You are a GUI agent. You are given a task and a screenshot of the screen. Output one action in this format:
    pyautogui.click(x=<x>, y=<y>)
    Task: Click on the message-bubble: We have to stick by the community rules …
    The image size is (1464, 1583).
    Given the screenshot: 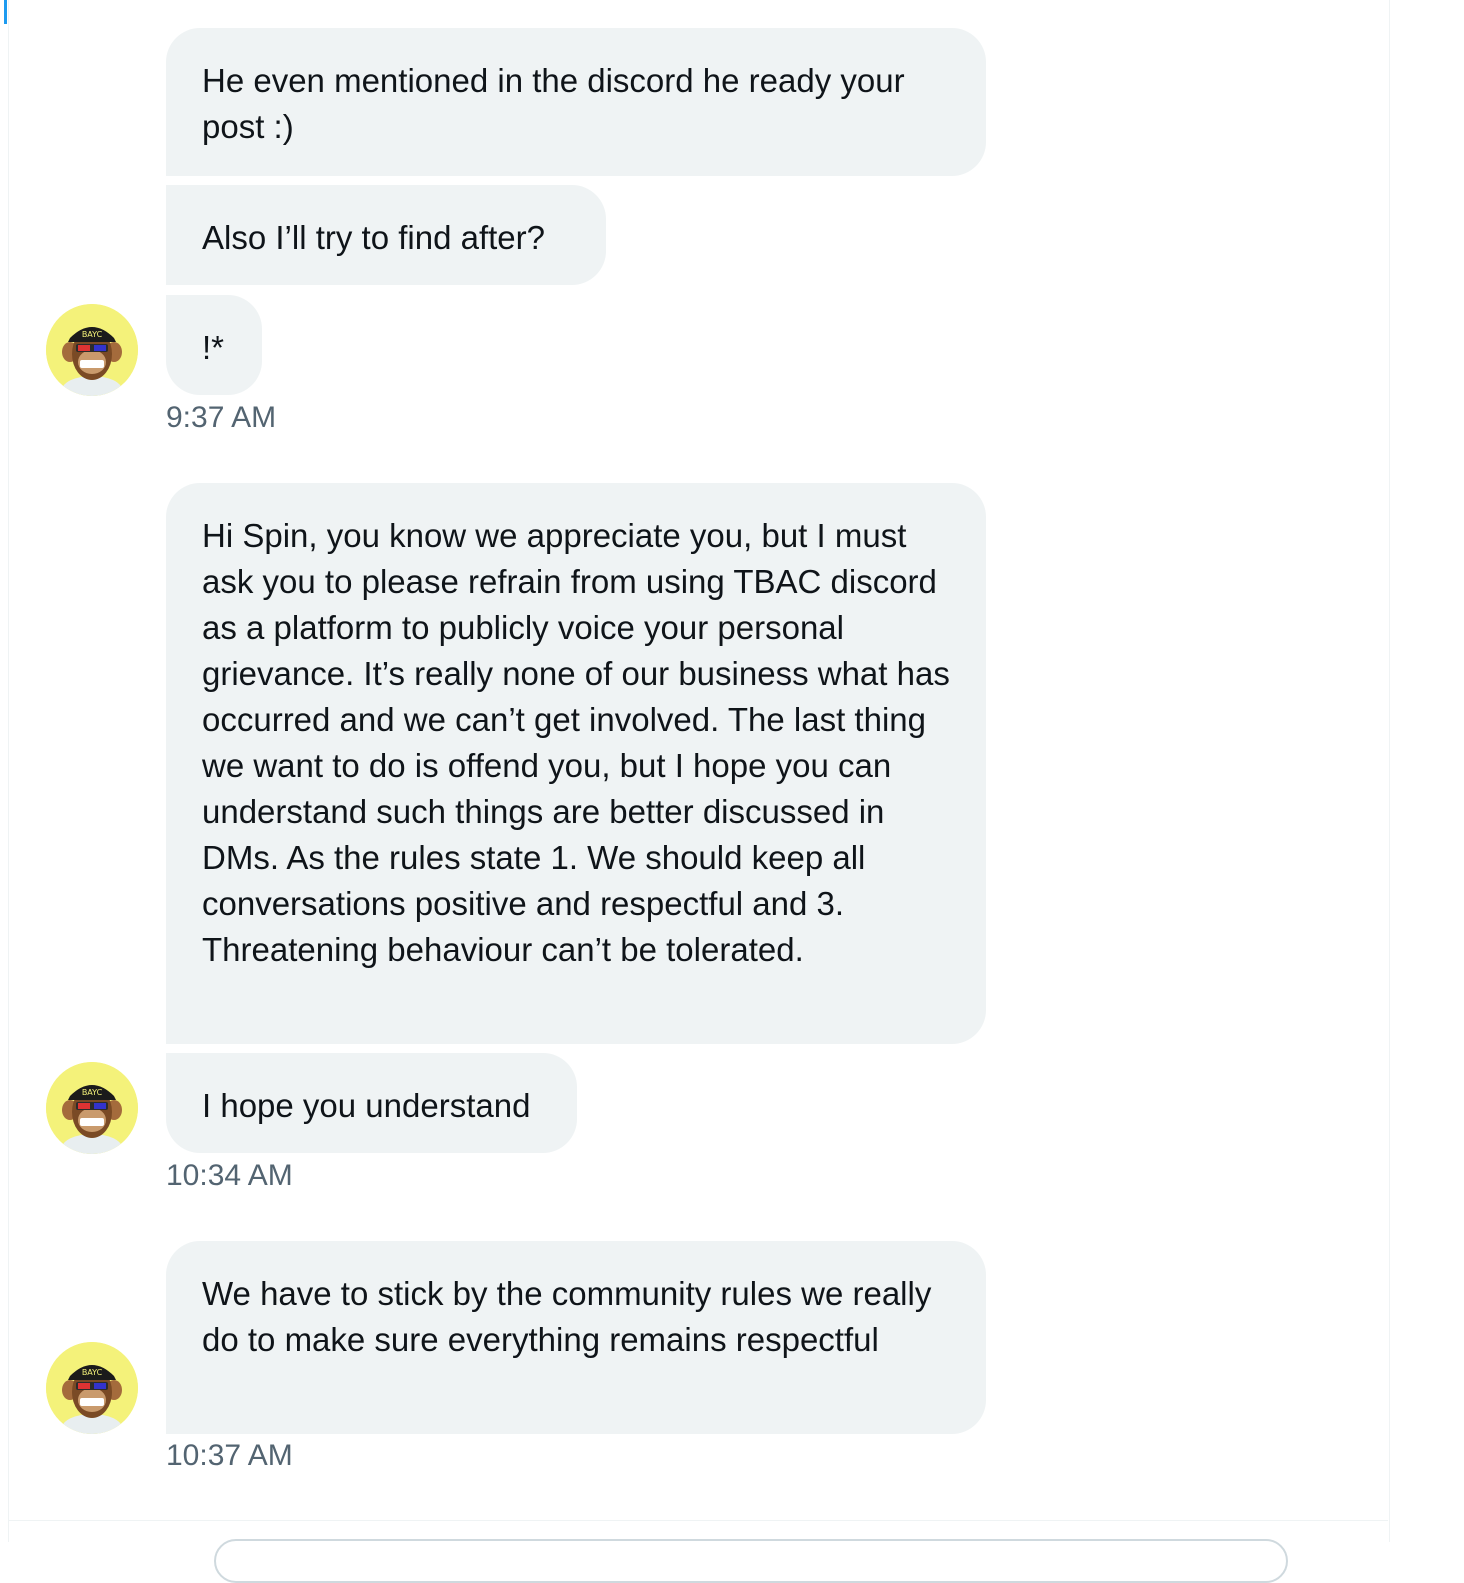 What is the action you would take?
    pyautogui.click(x=576, y=1337)
    